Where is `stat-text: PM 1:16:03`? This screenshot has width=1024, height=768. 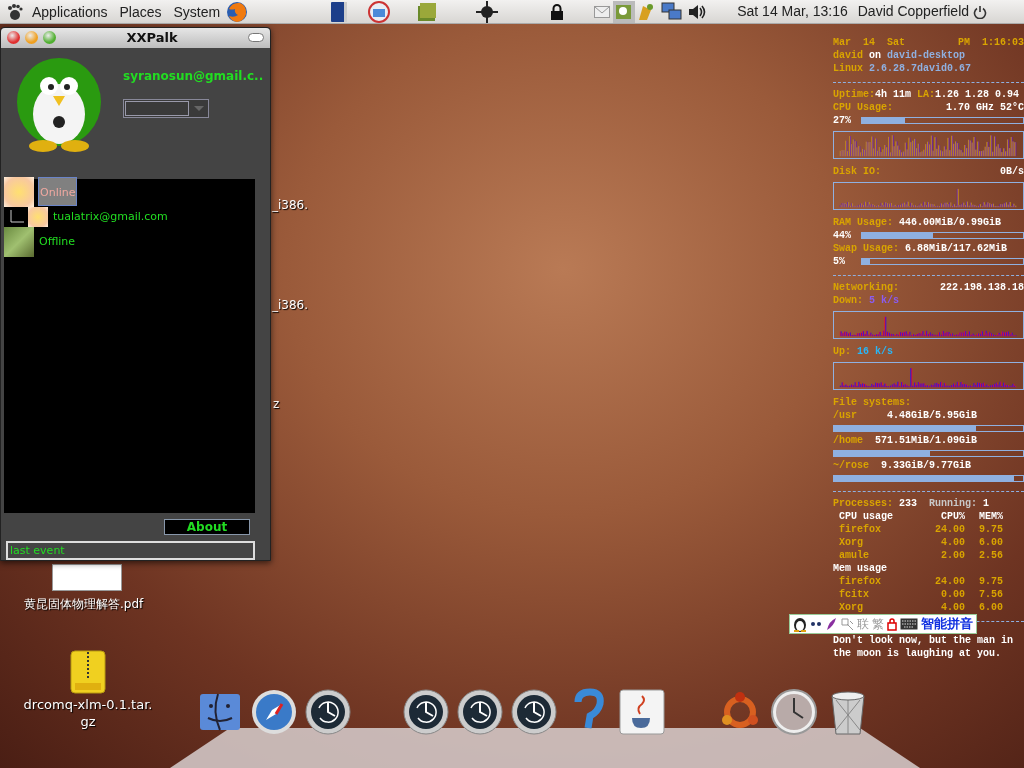 stat-text: PM 1:16:03 is located at coordinates (991, 42).